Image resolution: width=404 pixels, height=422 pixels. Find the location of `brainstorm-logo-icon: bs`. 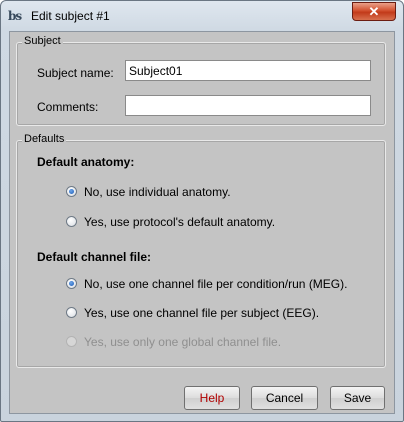

brainstorm-logo-icon: bs is located at coordinates (15, 16).